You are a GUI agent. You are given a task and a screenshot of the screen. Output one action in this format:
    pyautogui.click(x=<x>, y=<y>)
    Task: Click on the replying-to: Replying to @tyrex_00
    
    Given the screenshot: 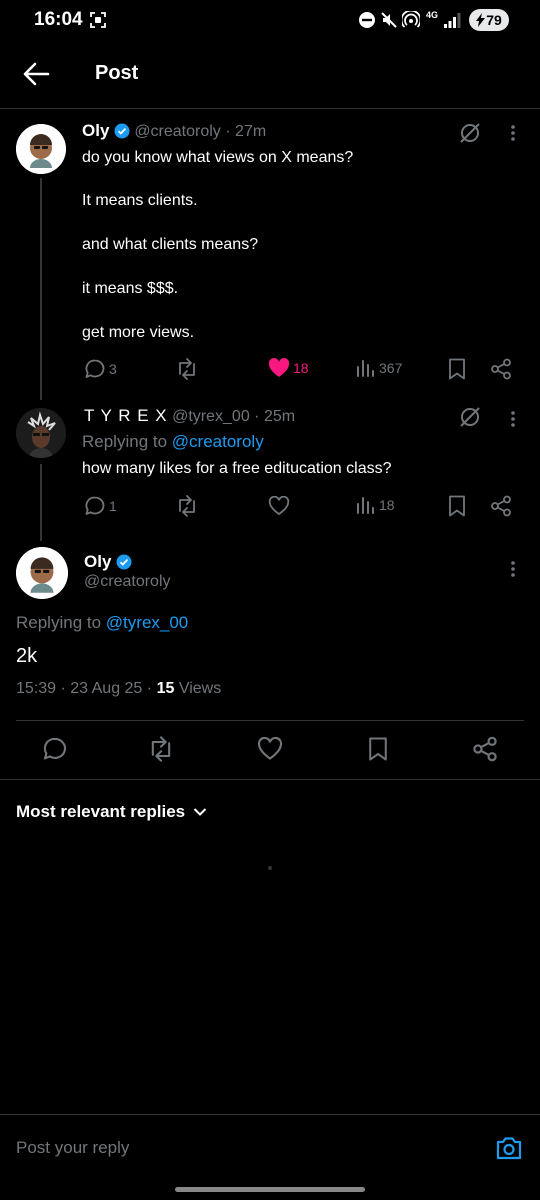 What is the action you would take?
    pyautogui.click(x=102, y=623)
    